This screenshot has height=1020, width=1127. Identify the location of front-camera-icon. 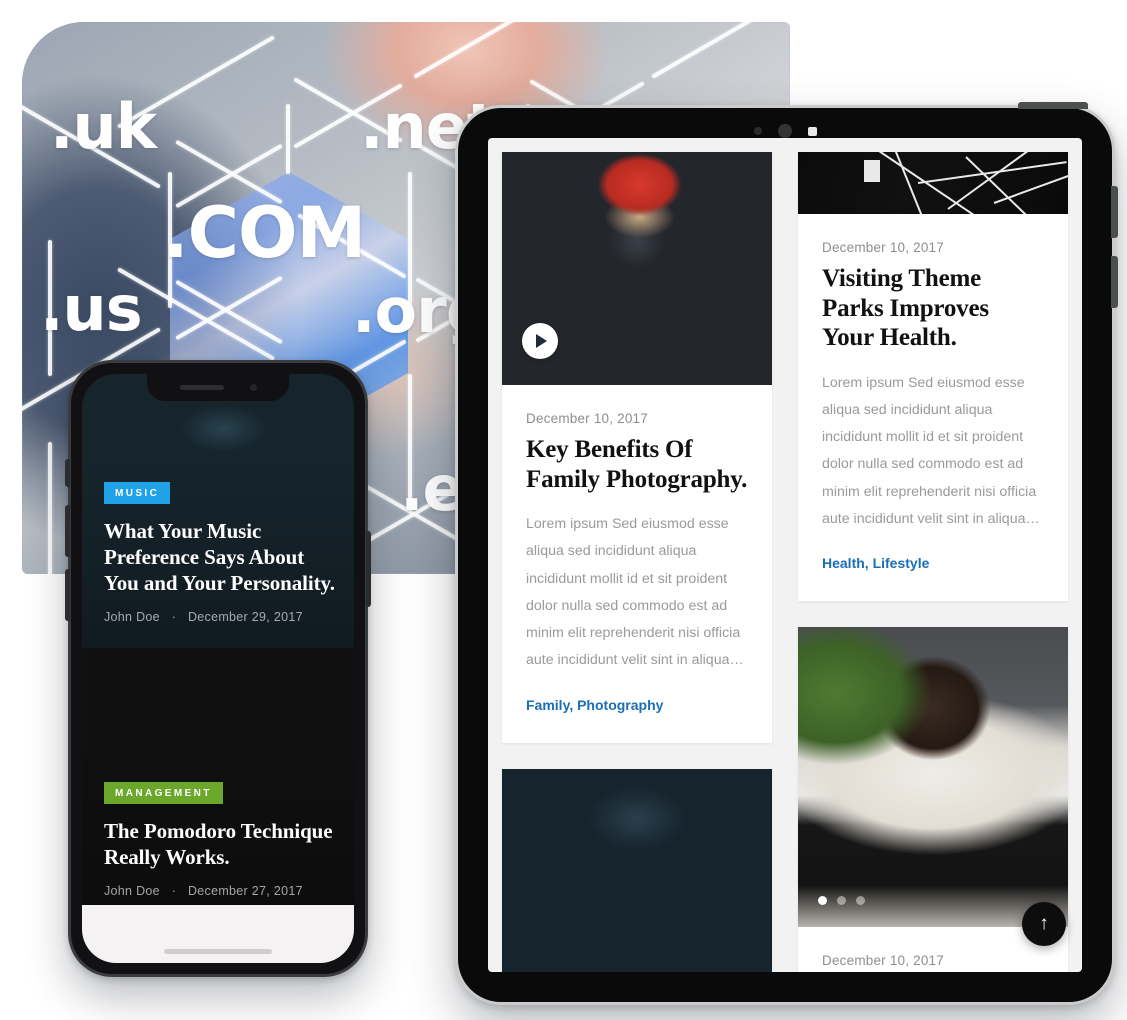
(253, 387).